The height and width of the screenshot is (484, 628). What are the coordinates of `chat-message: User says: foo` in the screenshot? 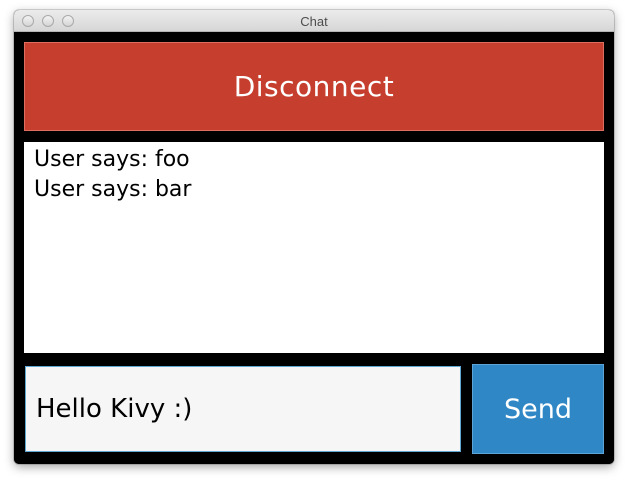 It's located at (112, 159).